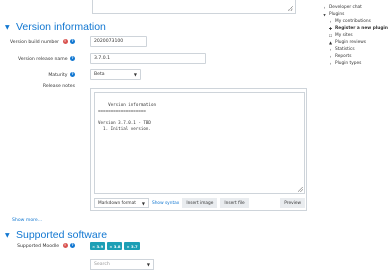  Describe the element at coordinates (340, 56) in the screenshot. I see `sidebar-item-reports: › Reports` at that location.